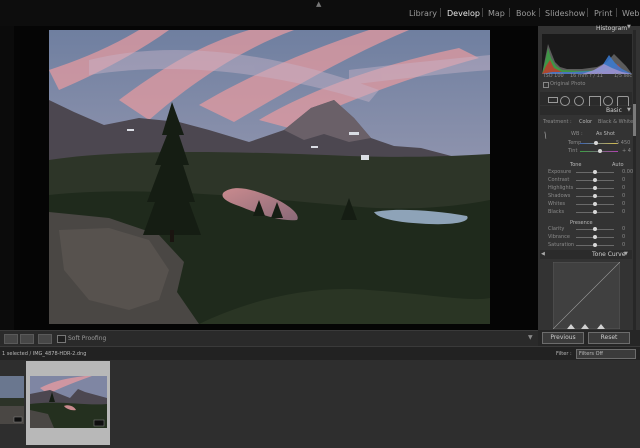  I want to click on temp-slider-handle, so click(596, 143).